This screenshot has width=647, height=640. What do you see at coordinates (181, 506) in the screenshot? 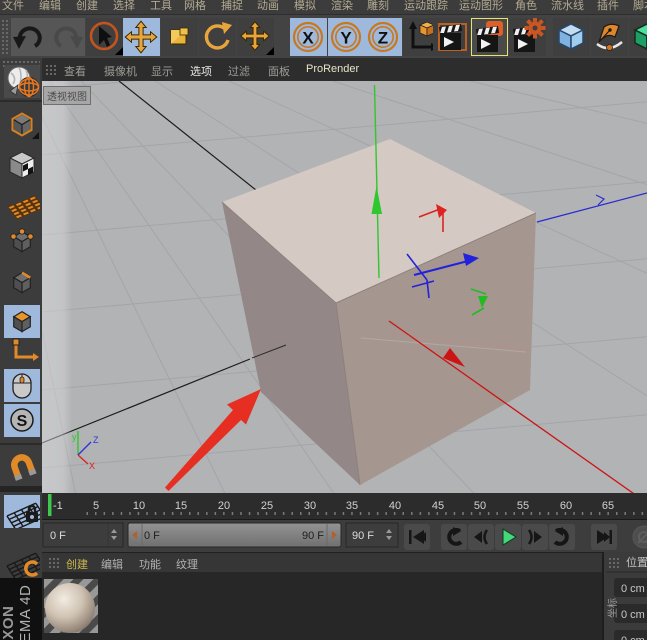
I see `svg-text: 15` at bounding box center [181, 506].